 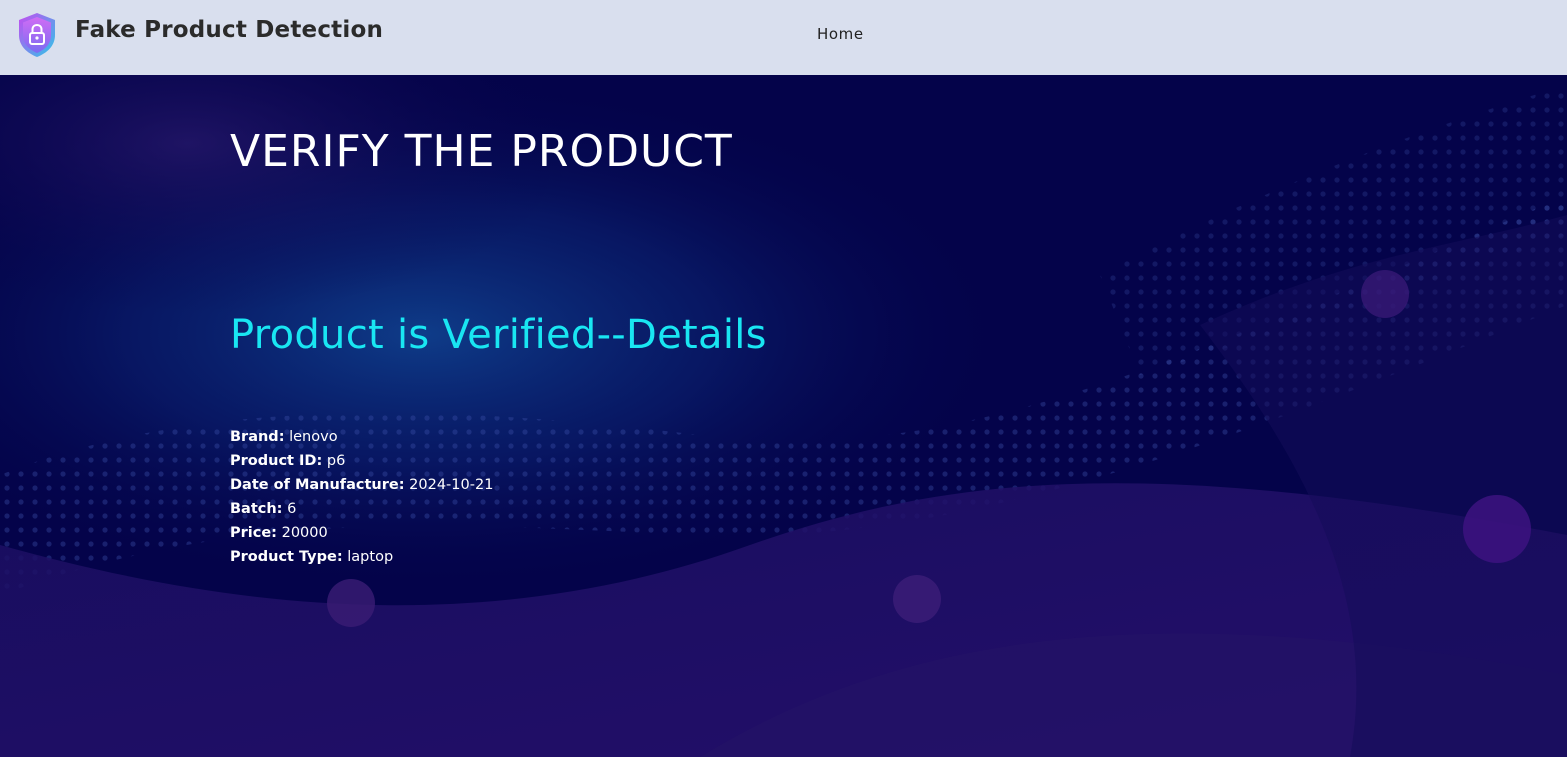 What do you see at coordinates (253, 533) in the screenshot?
I see `detail-label: Price:` at bounding box center [253, 533].